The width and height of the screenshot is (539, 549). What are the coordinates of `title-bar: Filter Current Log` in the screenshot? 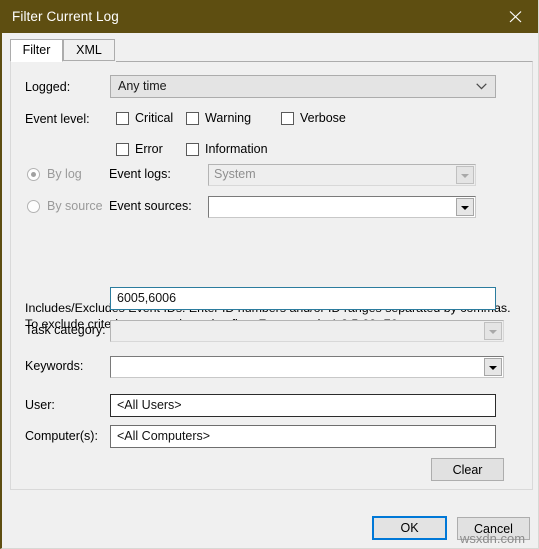 It's located at (270, 16).